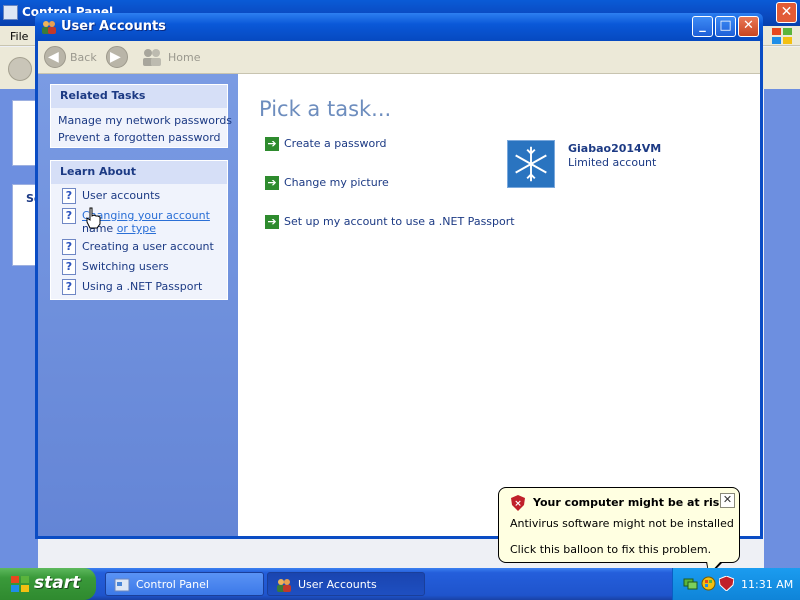  I want to click on security-shield-tray-icon, so click(726, 583).